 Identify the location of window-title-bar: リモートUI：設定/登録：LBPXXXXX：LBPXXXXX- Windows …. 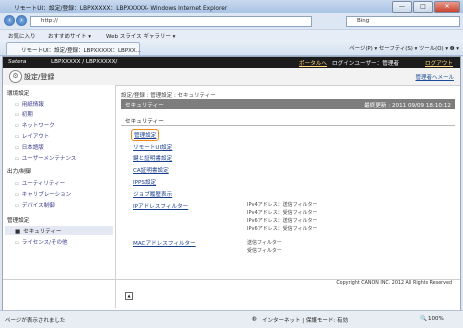
(231, 7).